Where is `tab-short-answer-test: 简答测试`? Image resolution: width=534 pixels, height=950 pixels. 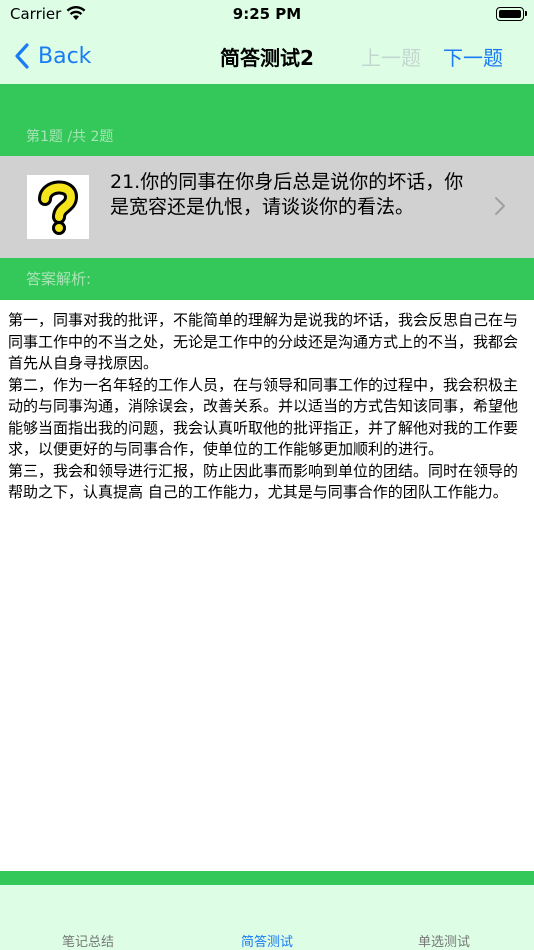
tab-short-answer-test: 简答测试 is located at coordinates (267, 940).